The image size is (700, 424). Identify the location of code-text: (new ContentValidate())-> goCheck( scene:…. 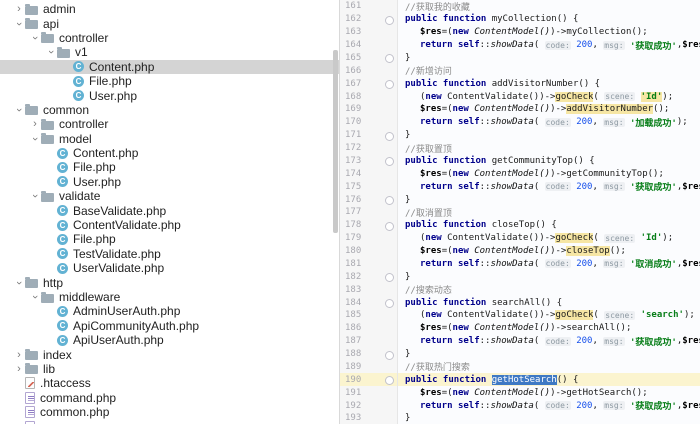
(549, 315).